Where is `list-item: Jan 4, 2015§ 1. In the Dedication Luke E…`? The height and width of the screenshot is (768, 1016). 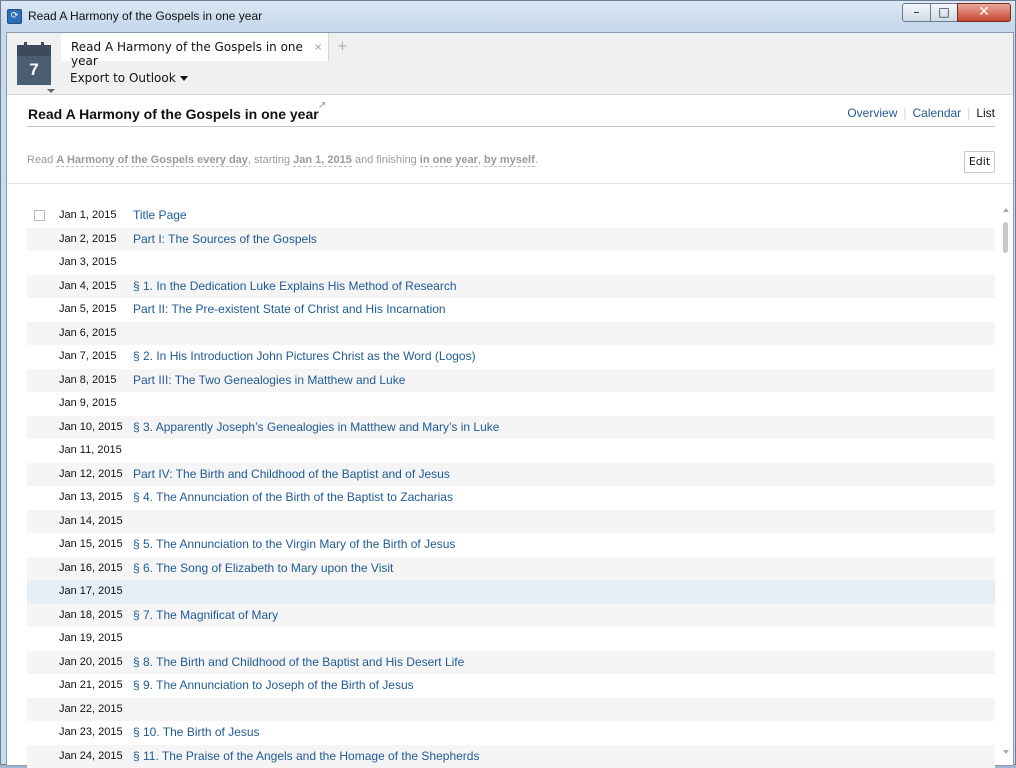
list-item: Jan 4, 2015§ 1. In the Dedication Luke E… is located at coordinates (511, 287).